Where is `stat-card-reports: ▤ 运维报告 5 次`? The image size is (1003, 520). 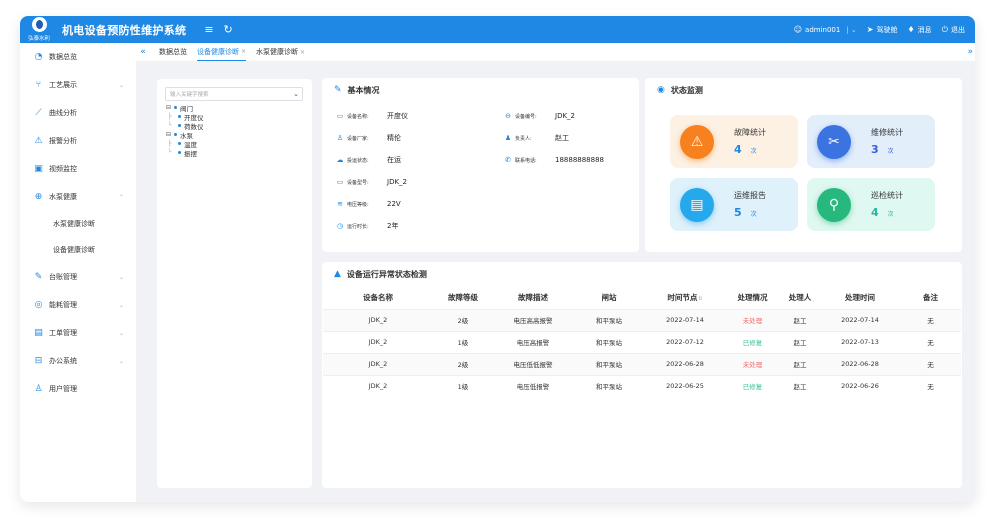
stat-card-reports: ▤ 运维报告 5 次 is located at coordinates (734, 204).